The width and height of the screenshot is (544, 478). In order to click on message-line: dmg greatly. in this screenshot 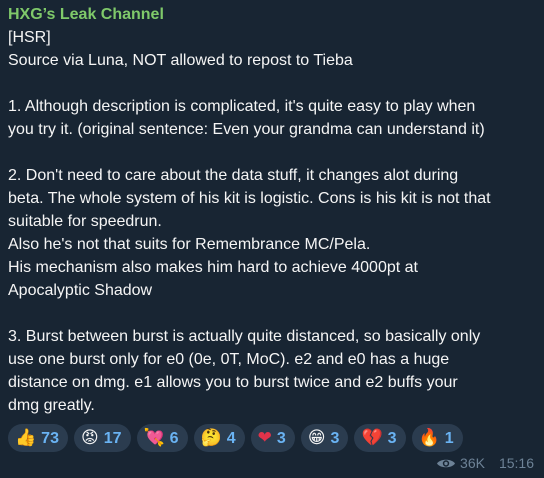, I will do `click(51, 405)`.